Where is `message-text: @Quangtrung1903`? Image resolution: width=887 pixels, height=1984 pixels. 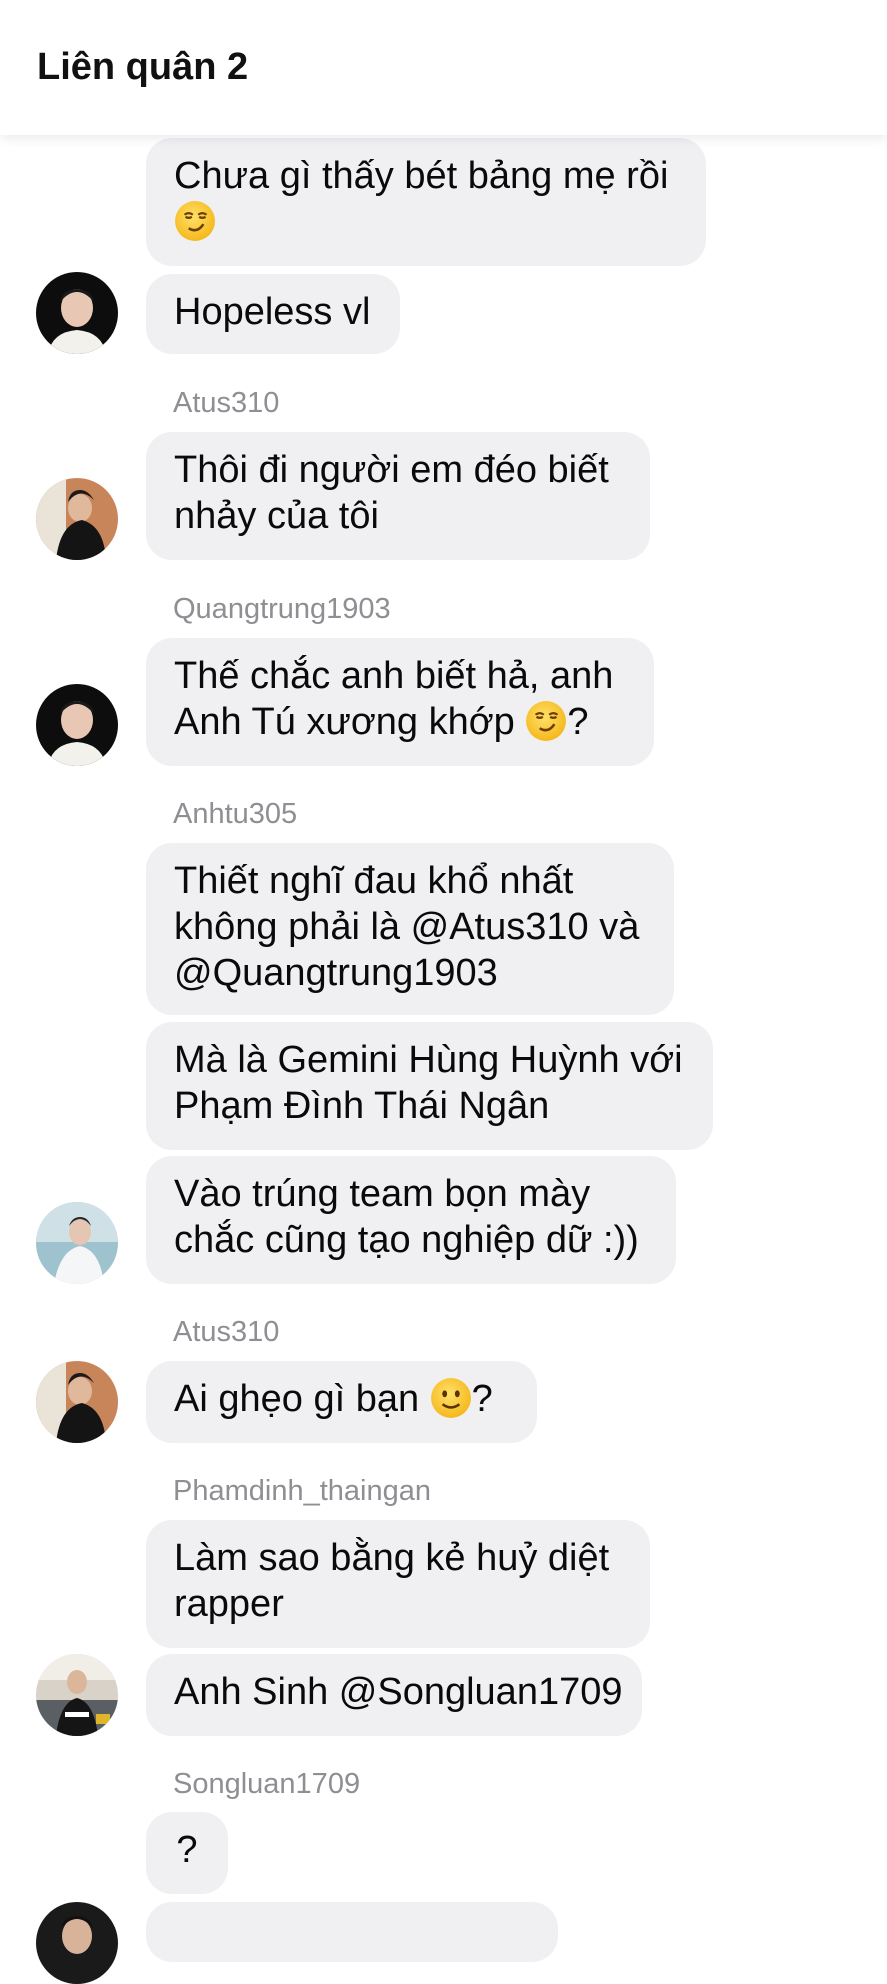 message-text: @Quangtrung1903 is located at coordinates (336, 973).